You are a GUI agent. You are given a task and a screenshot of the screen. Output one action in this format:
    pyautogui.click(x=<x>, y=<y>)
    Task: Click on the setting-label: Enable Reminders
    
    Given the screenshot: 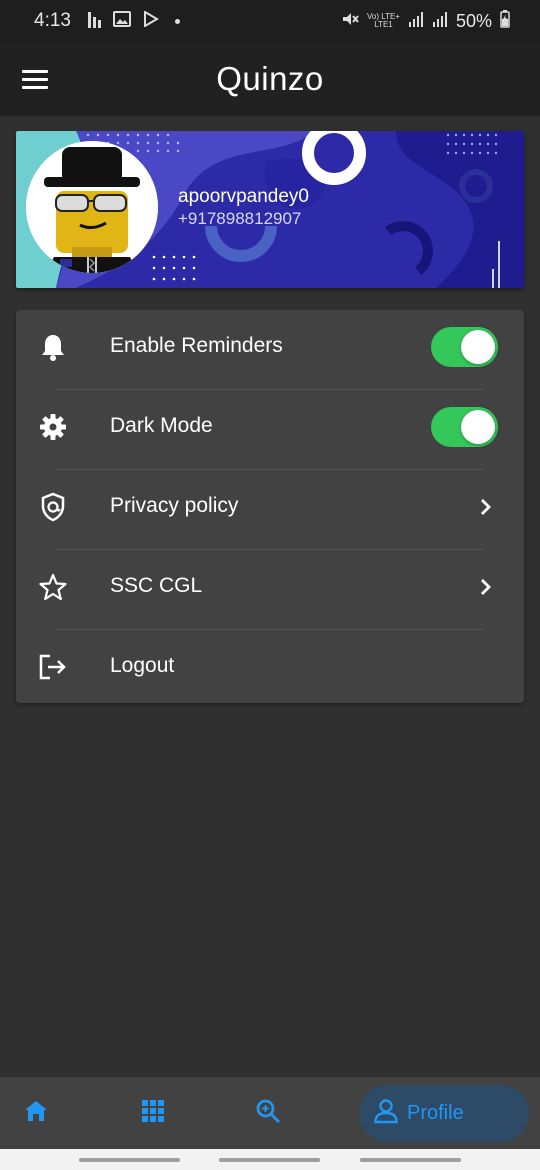 What is the action you would take?
    pyautogui.click(x=196, y=345)
    